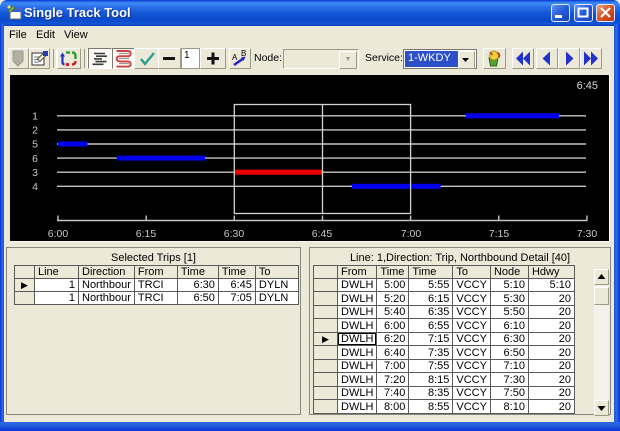  I want to click on svg-text: A, so click(235, 57).